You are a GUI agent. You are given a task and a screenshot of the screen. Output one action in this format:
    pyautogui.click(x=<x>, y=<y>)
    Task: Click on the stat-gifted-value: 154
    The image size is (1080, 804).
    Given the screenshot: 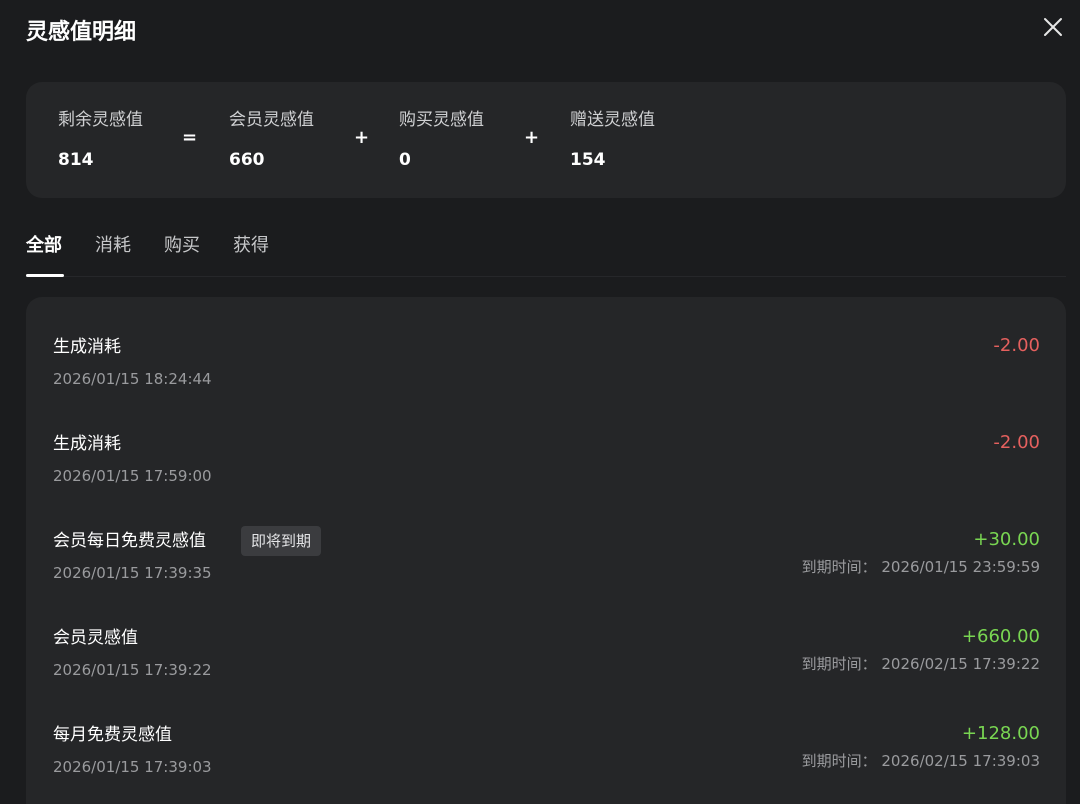 What is the action you would take?
    pyautogui.click(x=588, y=160)
    